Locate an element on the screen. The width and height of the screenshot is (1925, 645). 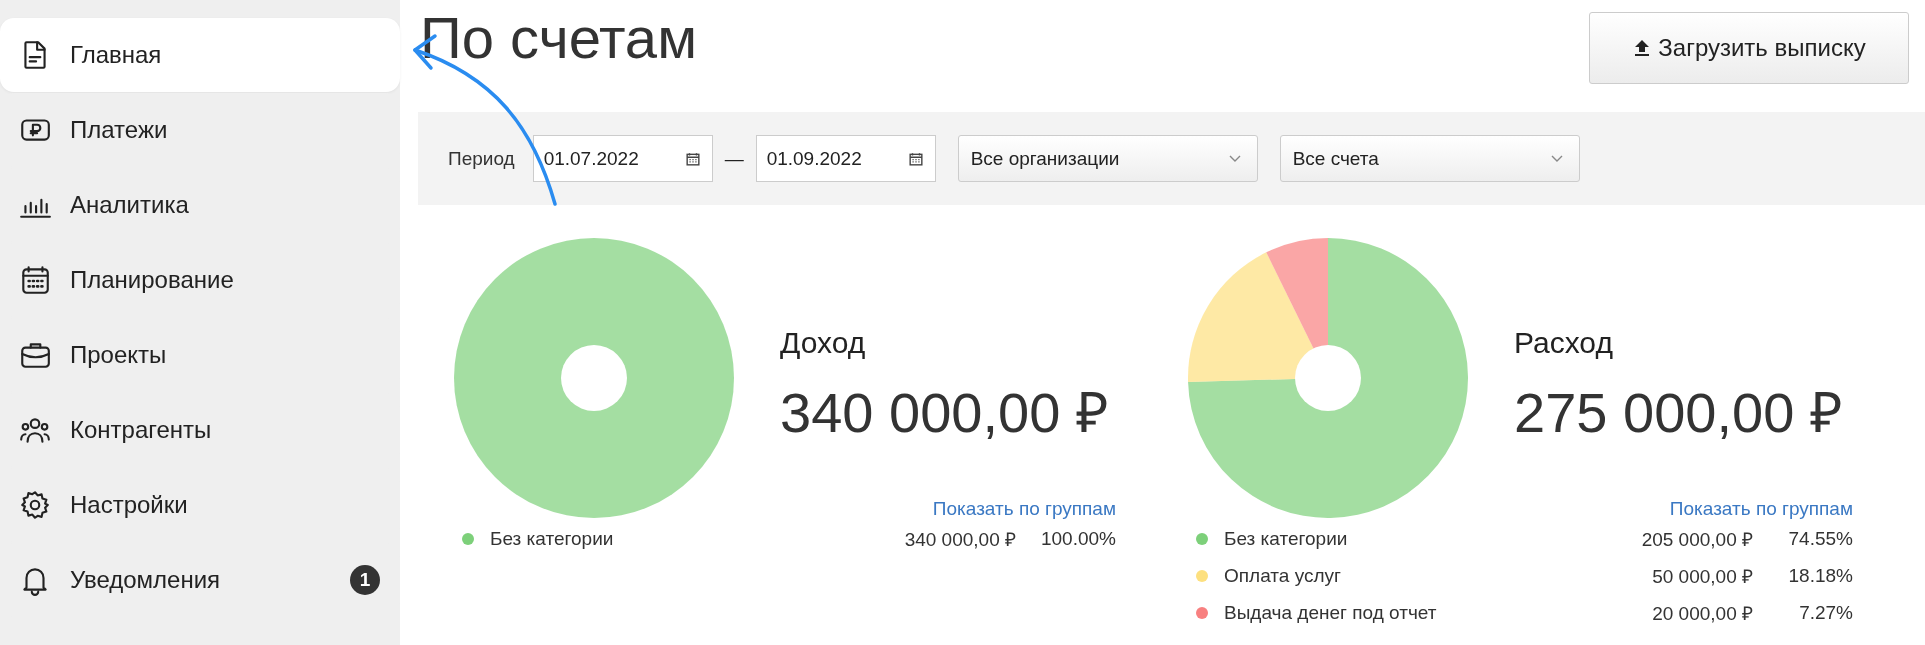
date-field: 01.09.2022 is located at coordinates (845, 158).